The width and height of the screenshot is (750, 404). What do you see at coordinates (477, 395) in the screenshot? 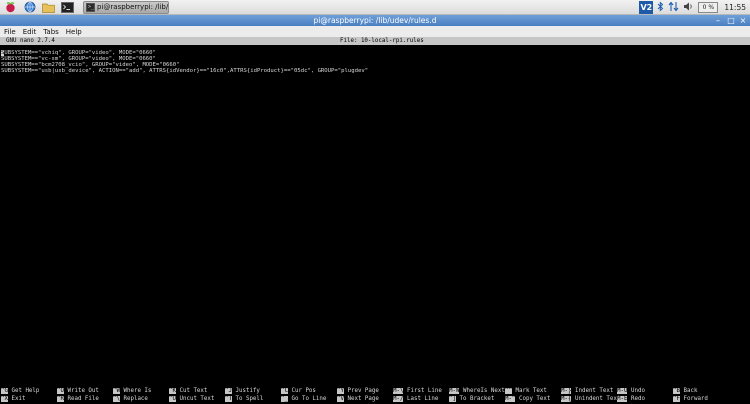
I see `shortcut-whereis-next: M-W WhereIs Next ^] To Bracket` at bounding box center [477, 395].